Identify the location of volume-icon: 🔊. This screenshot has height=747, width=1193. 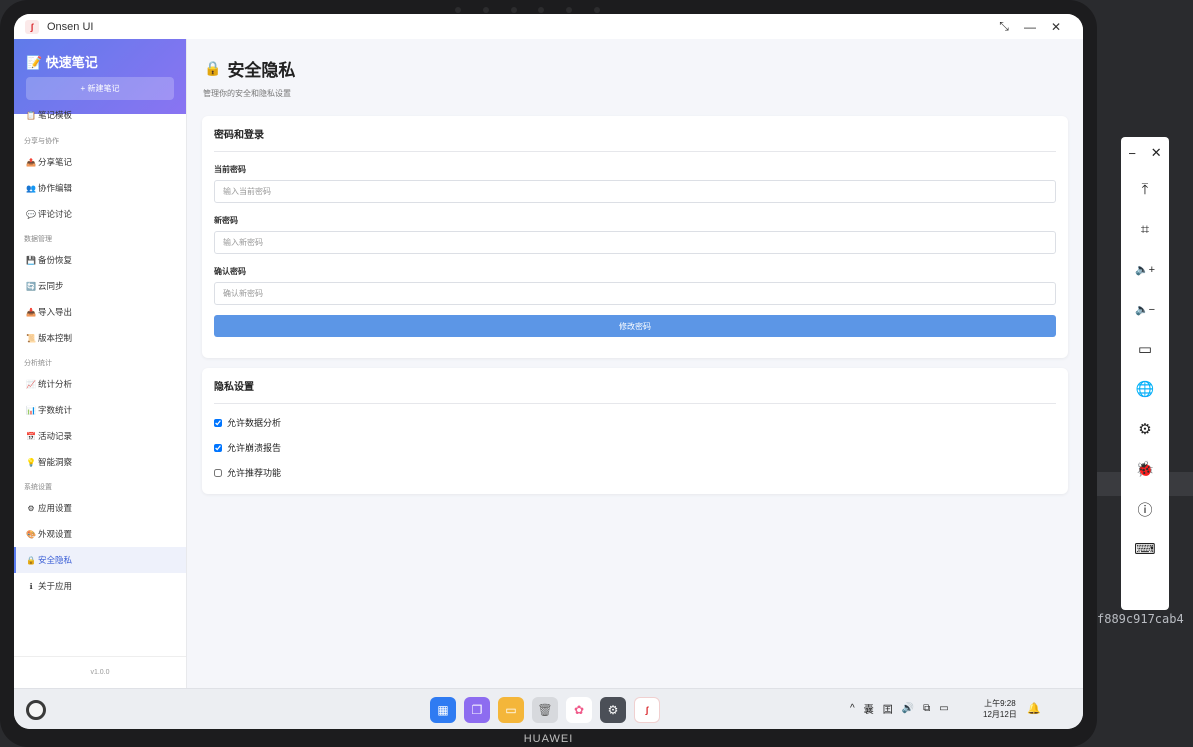
(908, 708).